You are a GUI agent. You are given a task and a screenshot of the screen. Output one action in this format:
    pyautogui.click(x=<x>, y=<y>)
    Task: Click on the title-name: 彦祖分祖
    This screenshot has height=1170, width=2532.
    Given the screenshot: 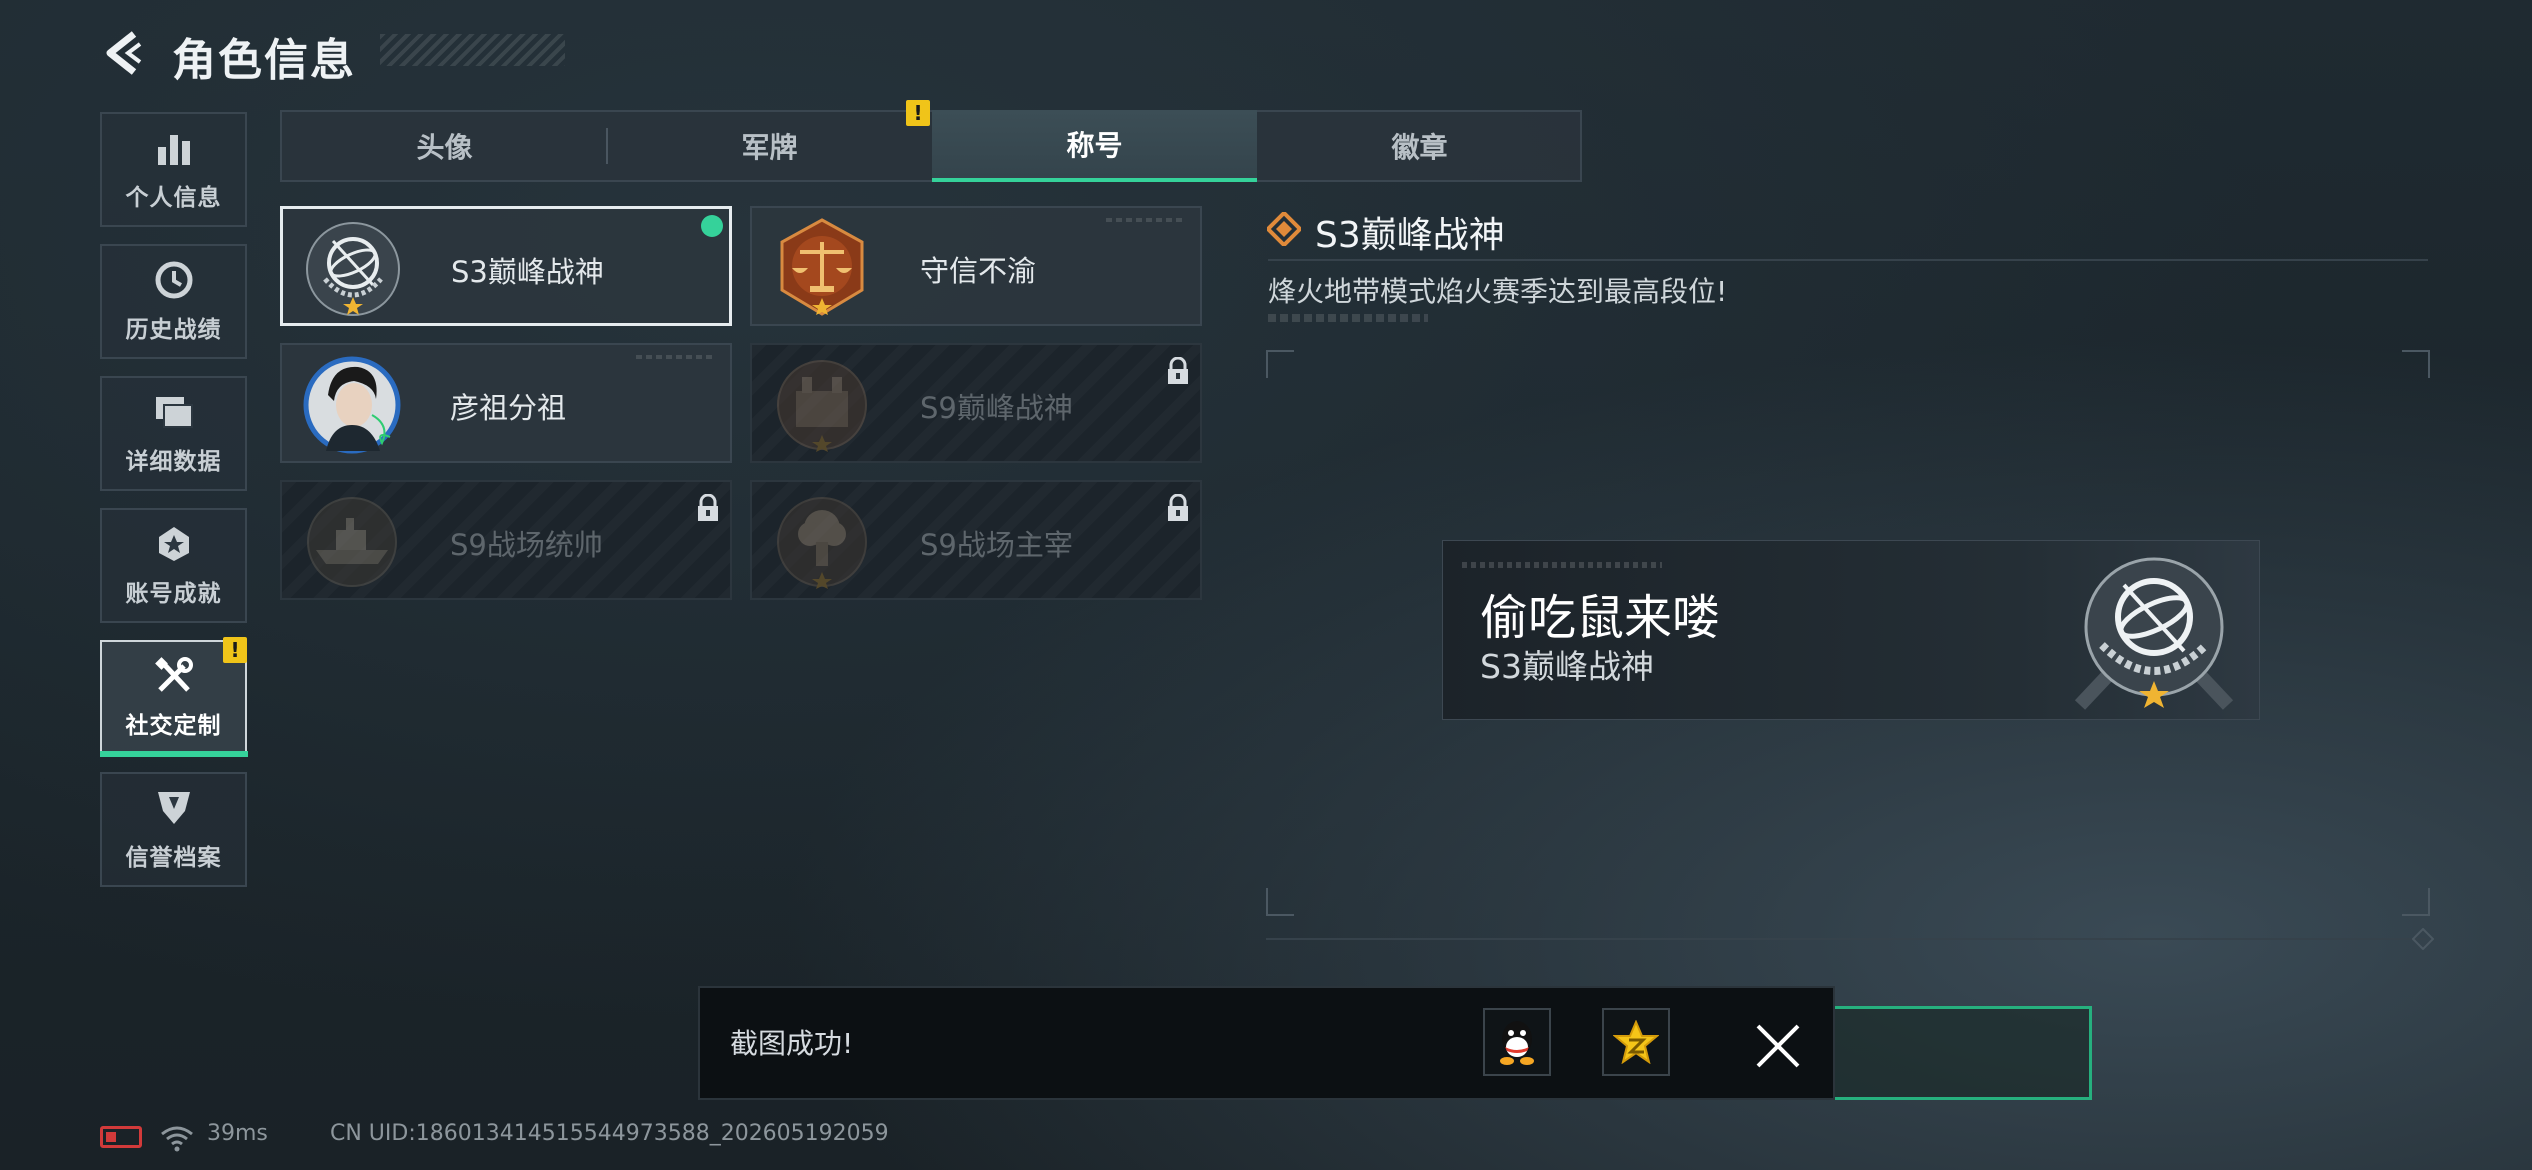 What is the action you would take?
    pyautogui.click(x=508, y=408)
    